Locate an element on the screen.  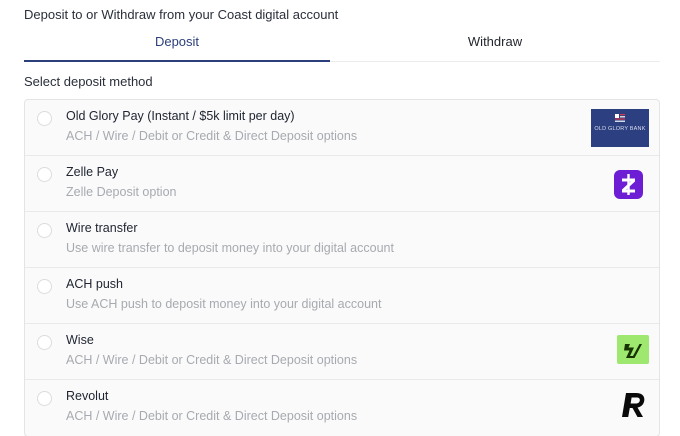
method-name: Wise is located at coordinates (80, 340).